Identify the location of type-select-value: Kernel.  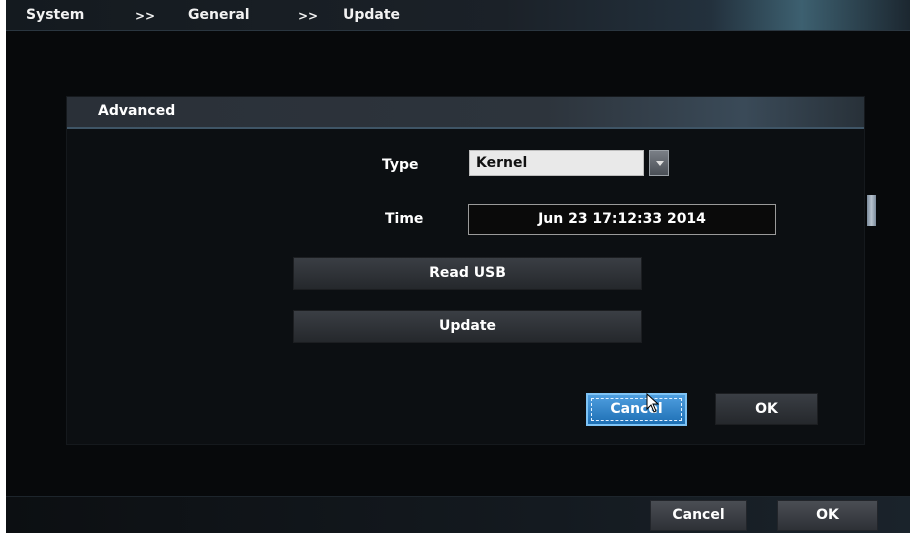
(502, 163).